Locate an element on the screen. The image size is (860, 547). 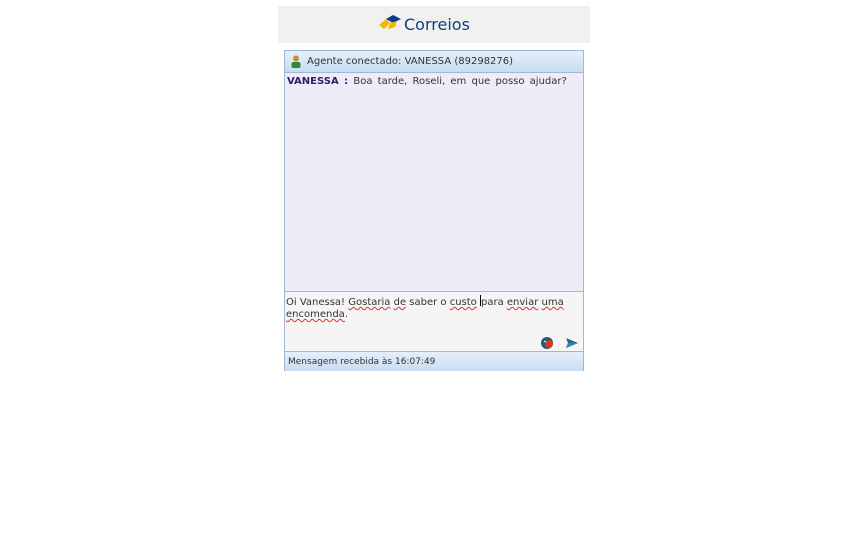
agent-person-icon is located at coordinates (296, 61).